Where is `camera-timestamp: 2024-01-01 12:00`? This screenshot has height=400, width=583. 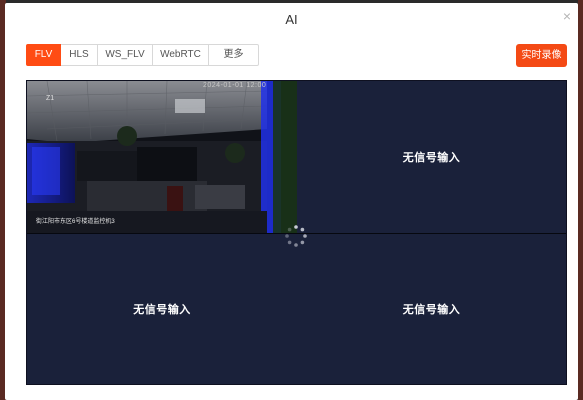
camera-timestamp: 2024-01-01 12:00 is located at coordinates (235, 85).